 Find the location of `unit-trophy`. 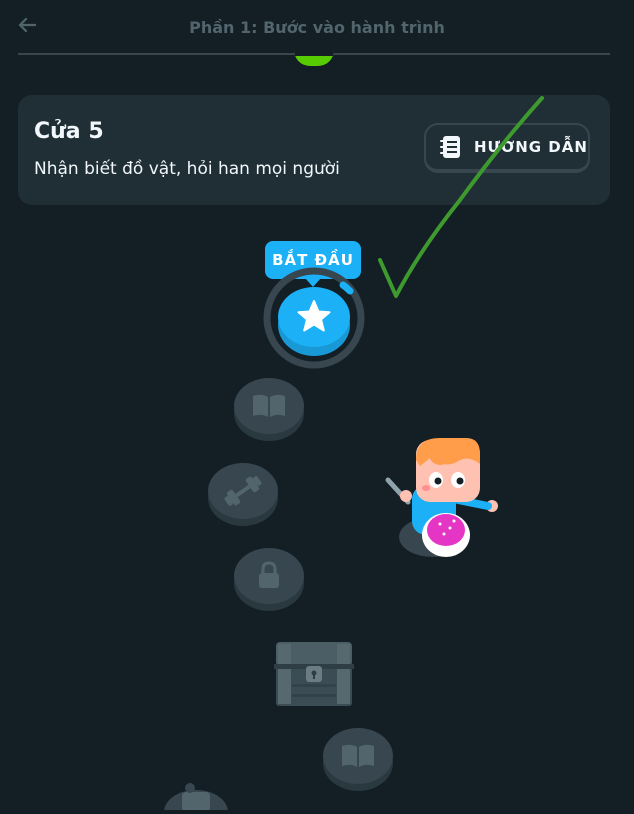

unit-trophy is located at coordinates (196, 796).